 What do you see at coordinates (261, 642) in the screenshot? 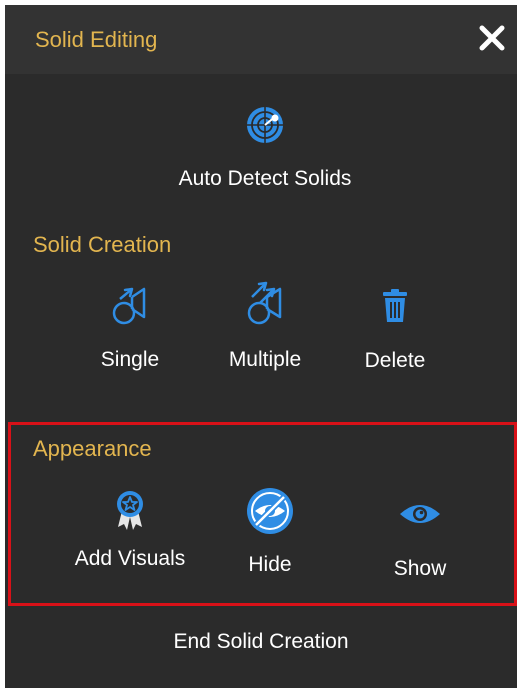
I see `end-solid-creation-button: End Solid Creation` at bounding box center [261, 642].